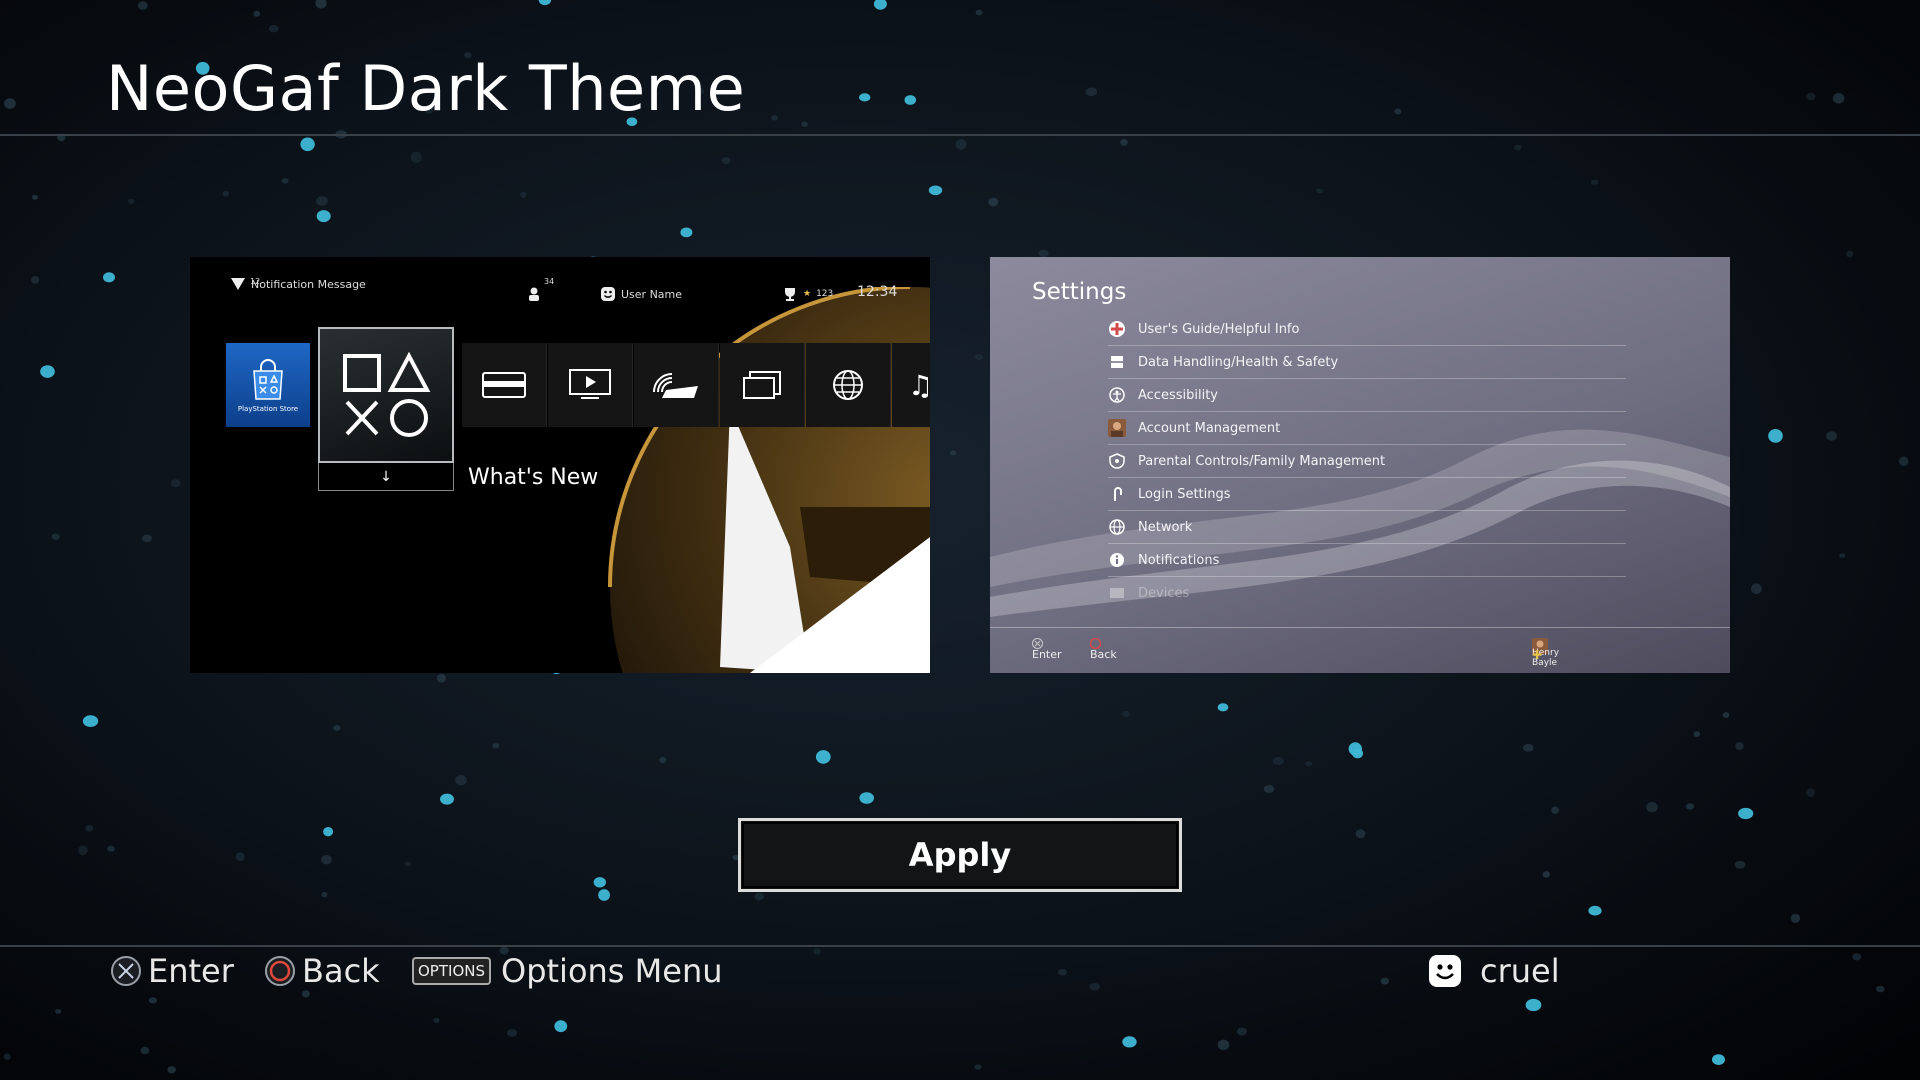 The width and height of the screenshot is (1920, 1080). I want to click on settings-row-parental-controls: Parental Controls/Family Management, so click(1367, 461).